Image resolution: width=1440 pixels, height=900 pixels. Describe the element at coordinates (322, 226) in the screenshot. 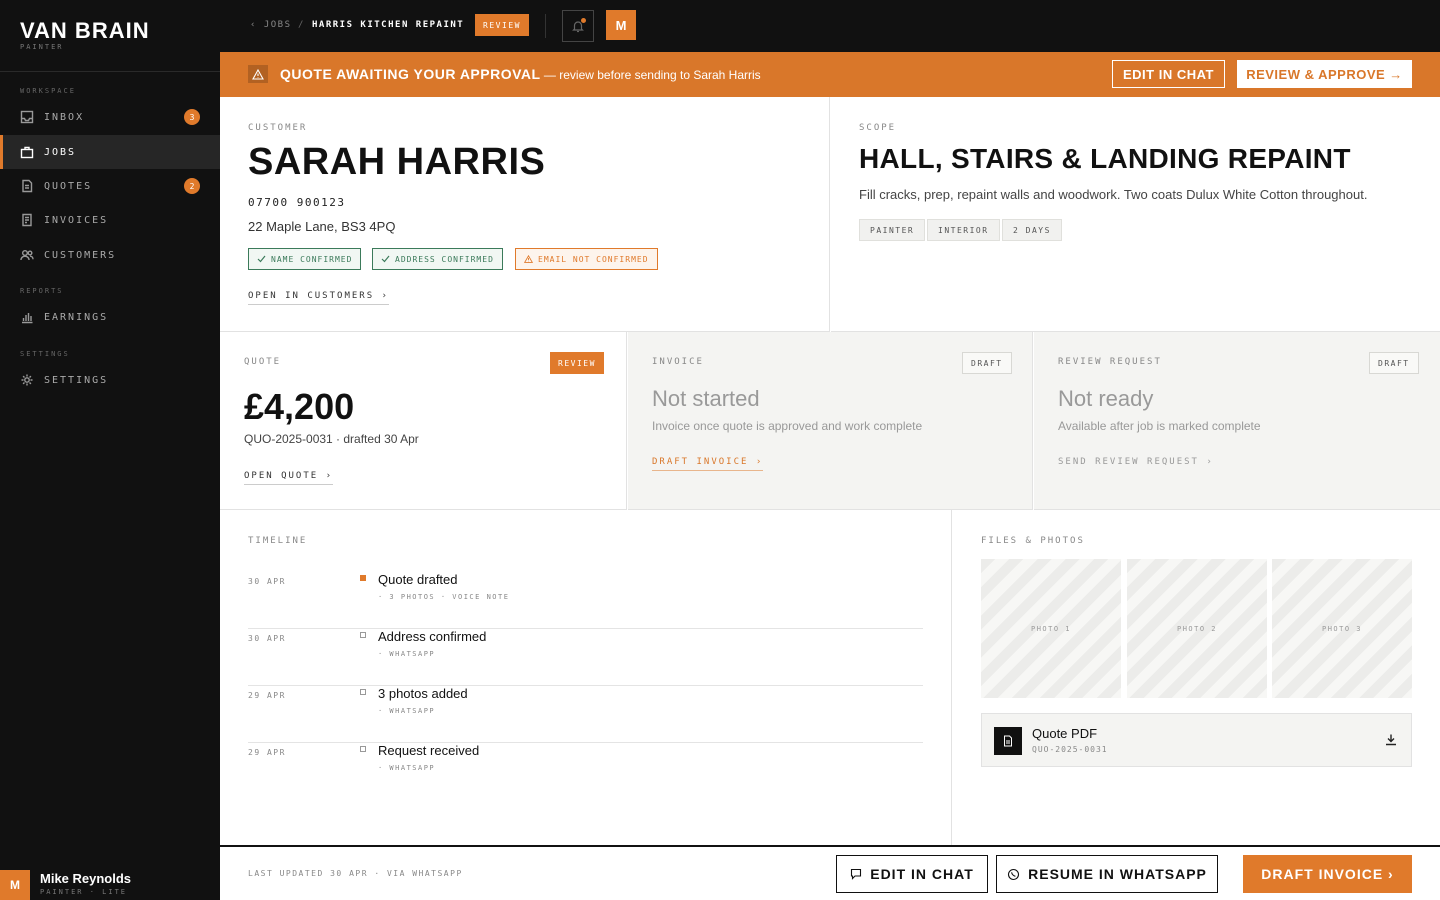

I see `customer-address: 22 Maple Lane, BS3 4PQ` at that location.